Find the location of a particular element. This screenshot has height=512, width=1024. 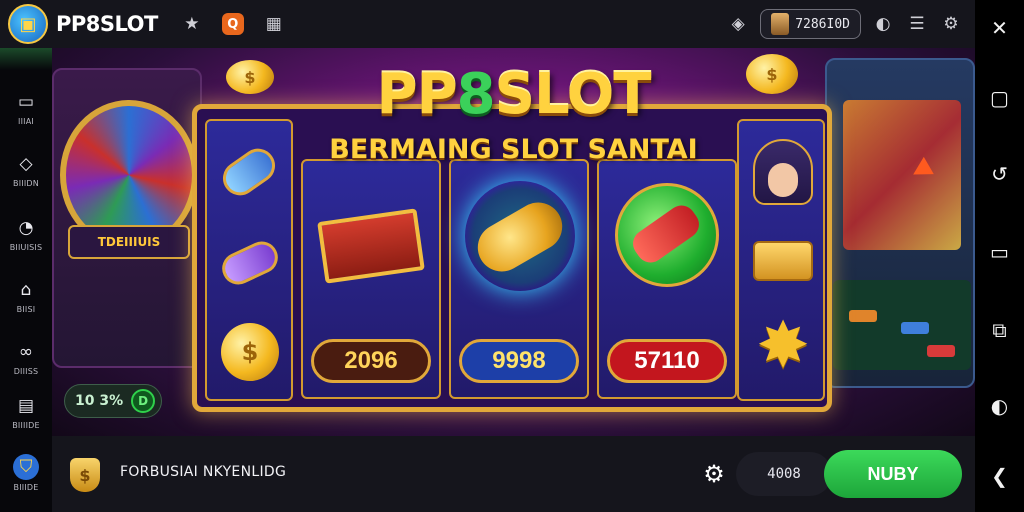

rotate-icon: ◐ is located at coordinates (999, 406).